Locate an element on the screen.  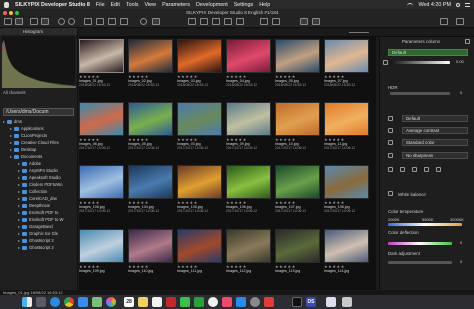
partial-correction-icon is located at coordinates (240, 21).